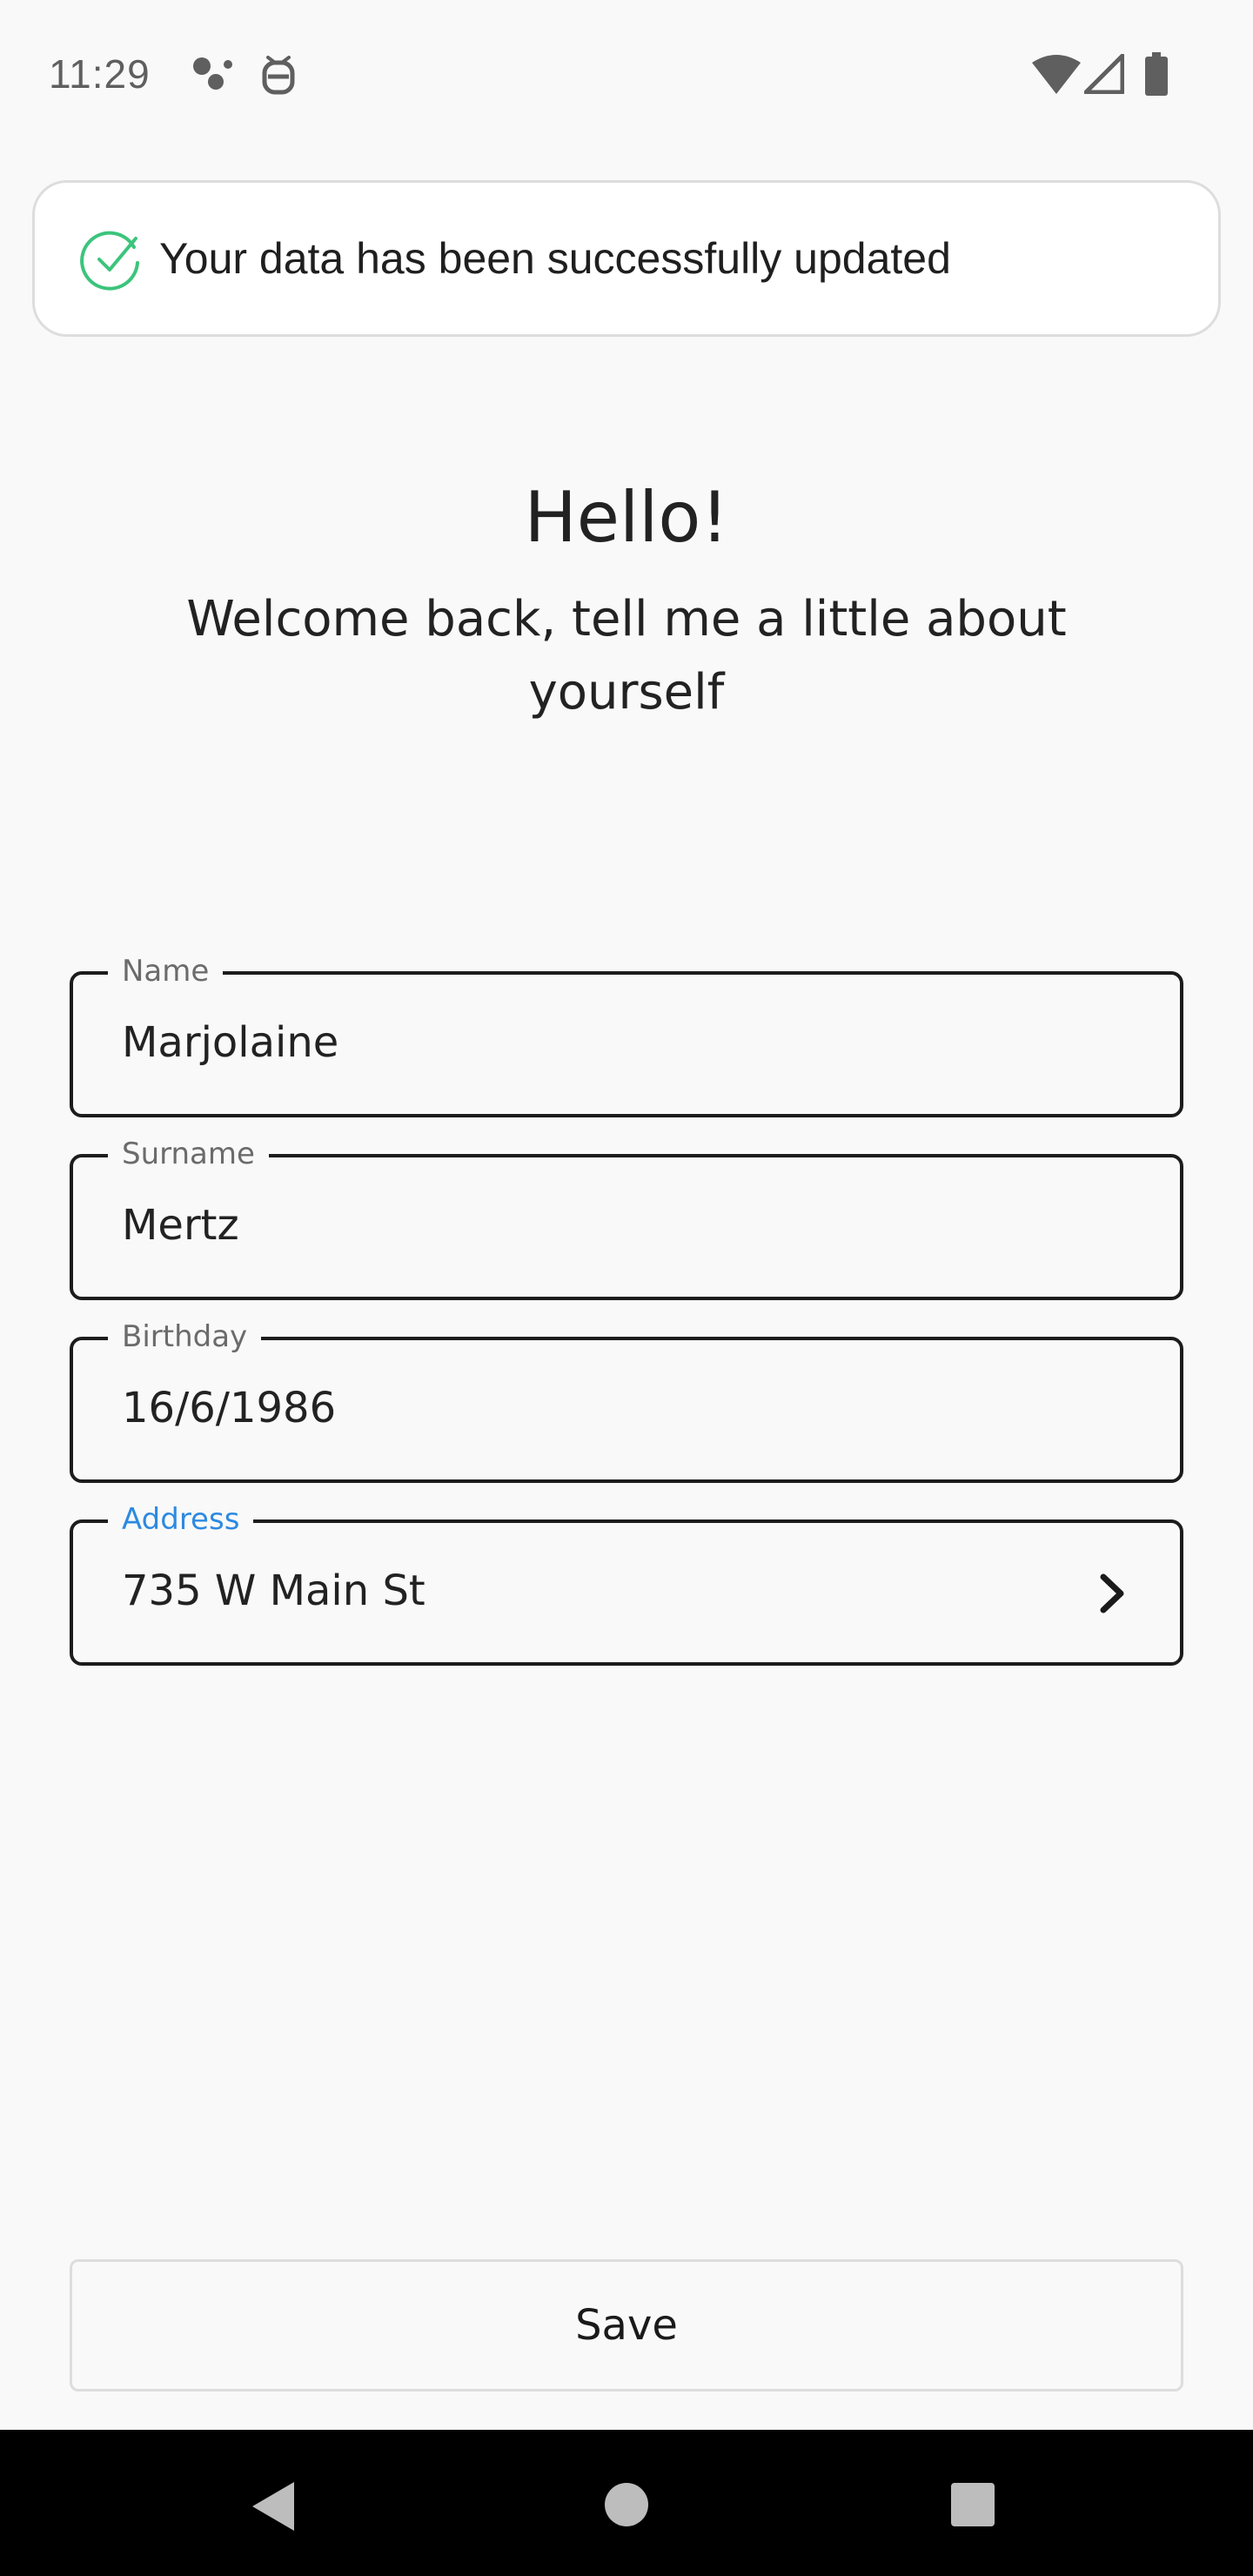  What do you see at coordinates (229, 1408) in the screenshot?
I see `birthday-field-value: 16/6/1986` at bounding box center [229, 1408].